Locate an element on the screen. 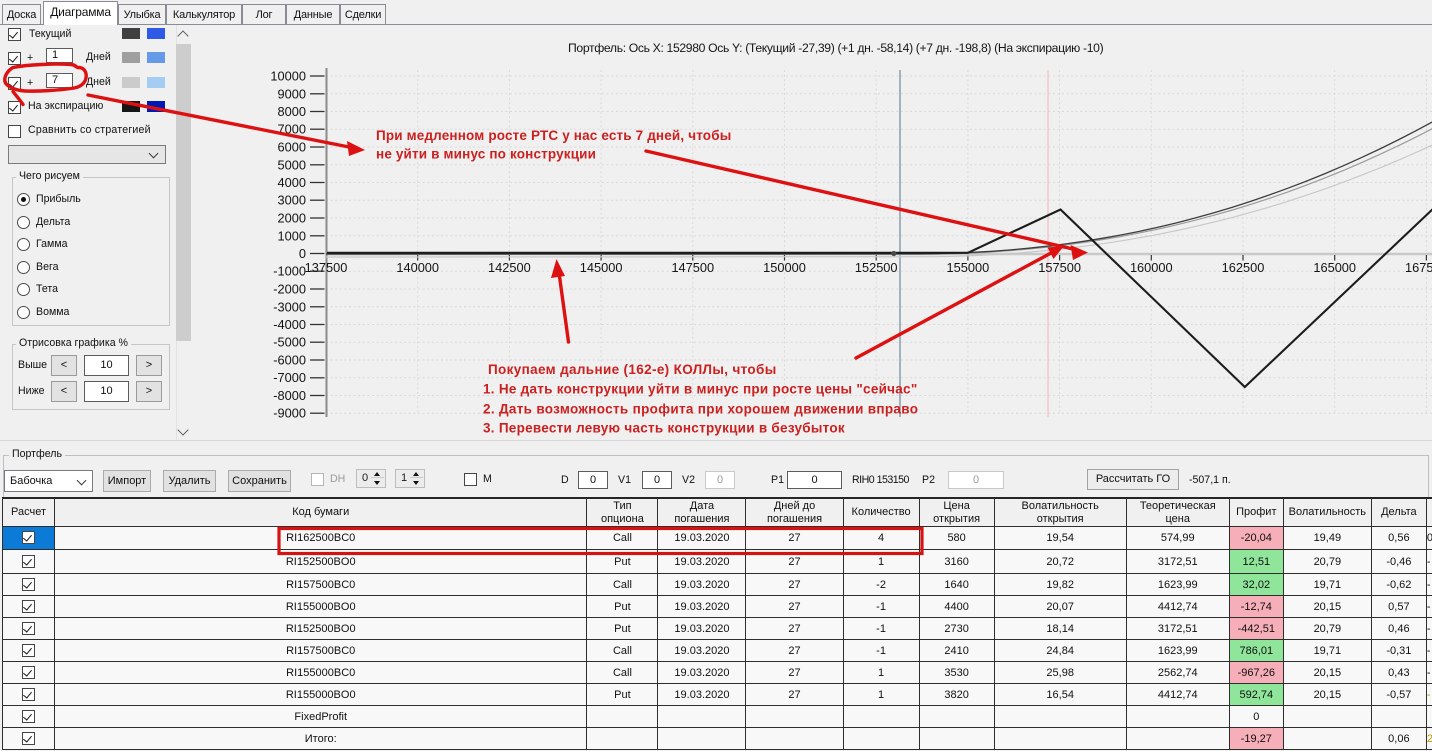  svg-text: не уйти в минус по конструкции is located at coordinates (486, 154).